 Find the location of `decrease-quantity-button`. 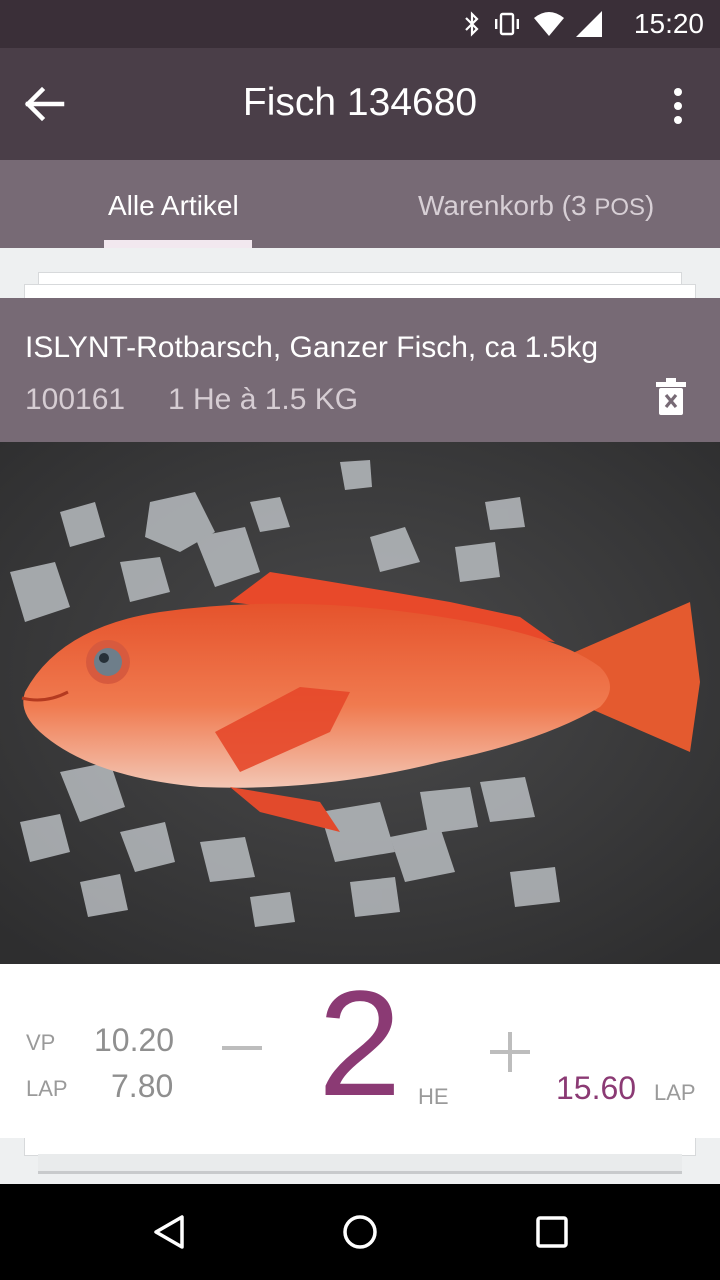

decrease-quantity-button is located at coordinates (242, 1048).